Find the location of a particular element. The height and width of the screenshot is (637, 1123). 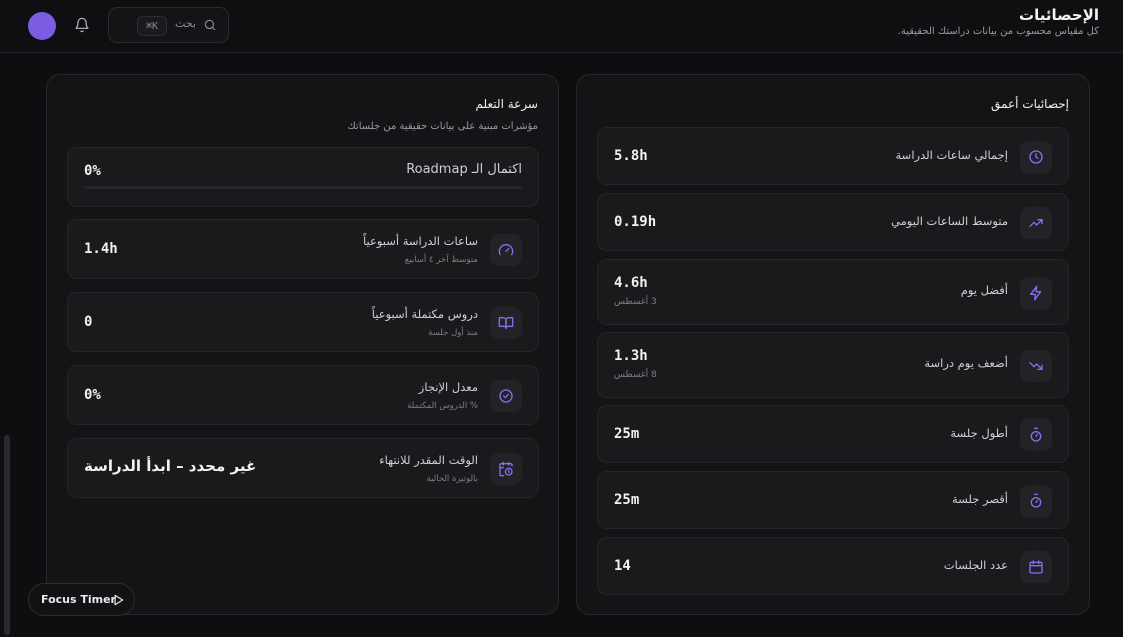

stat-value: 0 is located at coordinates (88, 322).